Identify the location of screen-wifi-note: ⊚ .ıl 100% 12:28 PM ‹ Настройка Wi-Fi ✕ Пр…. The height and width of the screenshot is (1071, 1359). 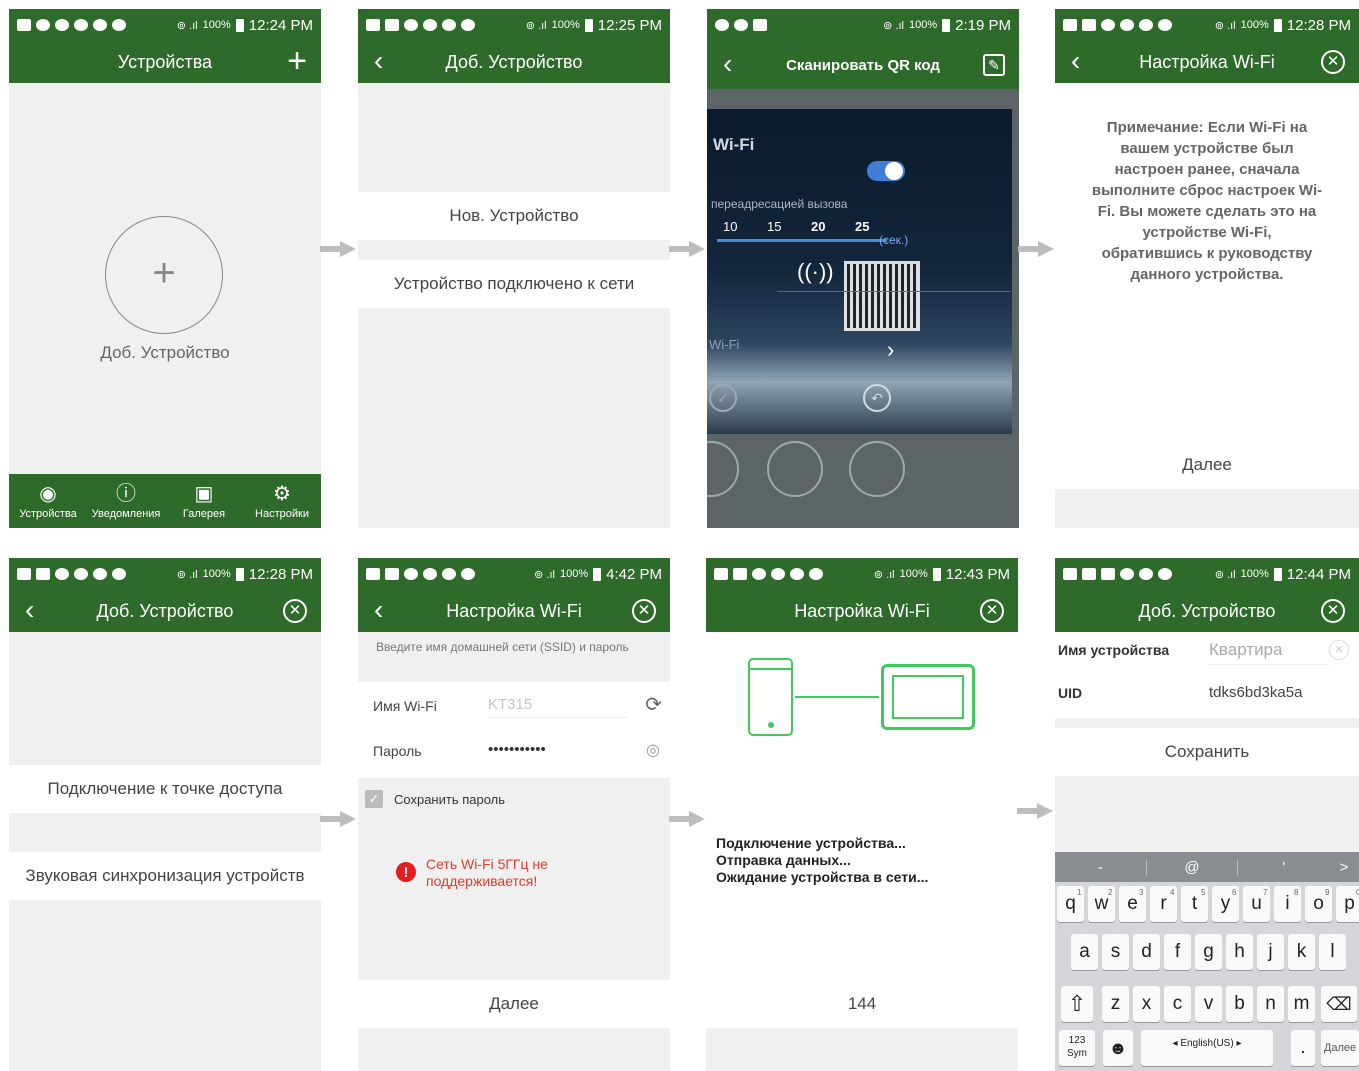
(1207, 268).